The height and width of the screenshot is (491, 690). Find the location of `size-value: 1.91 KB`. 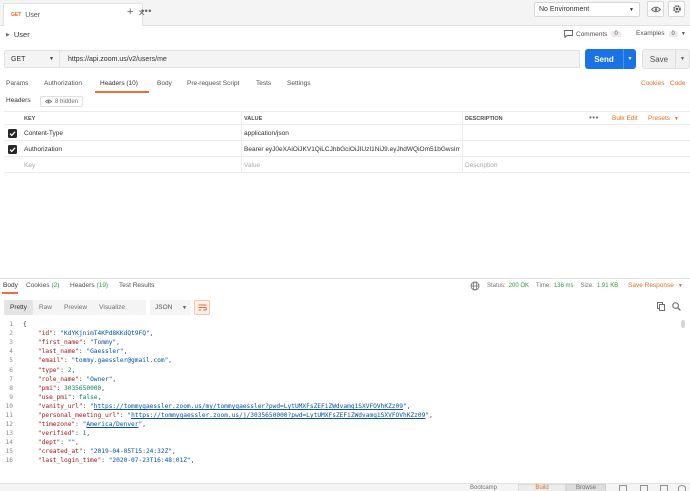

size-value: 1.91 KB is located at coordinates (607, 286).